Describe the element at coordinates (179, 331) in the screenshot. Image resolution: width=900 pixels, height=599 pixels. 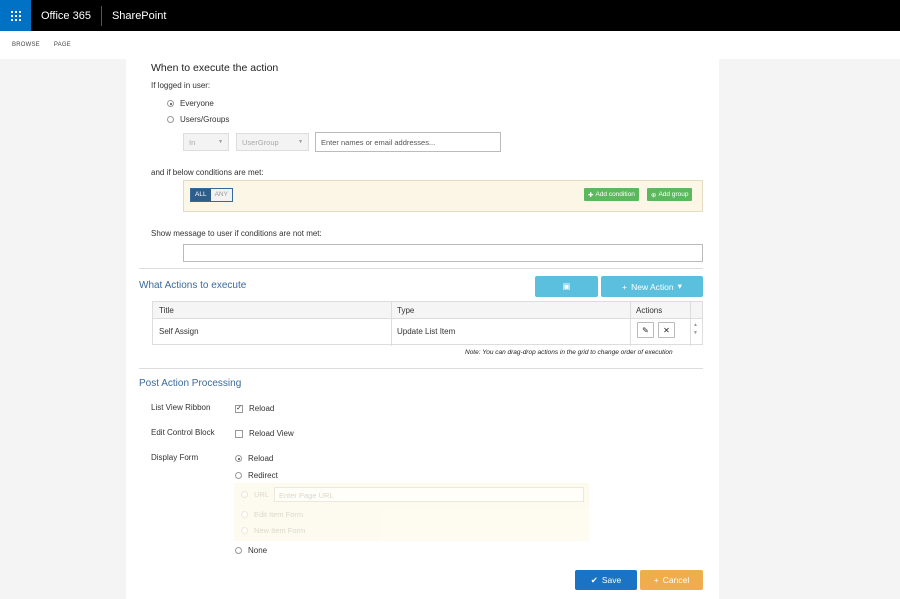
I see `row-title: Self Assign` at that location.